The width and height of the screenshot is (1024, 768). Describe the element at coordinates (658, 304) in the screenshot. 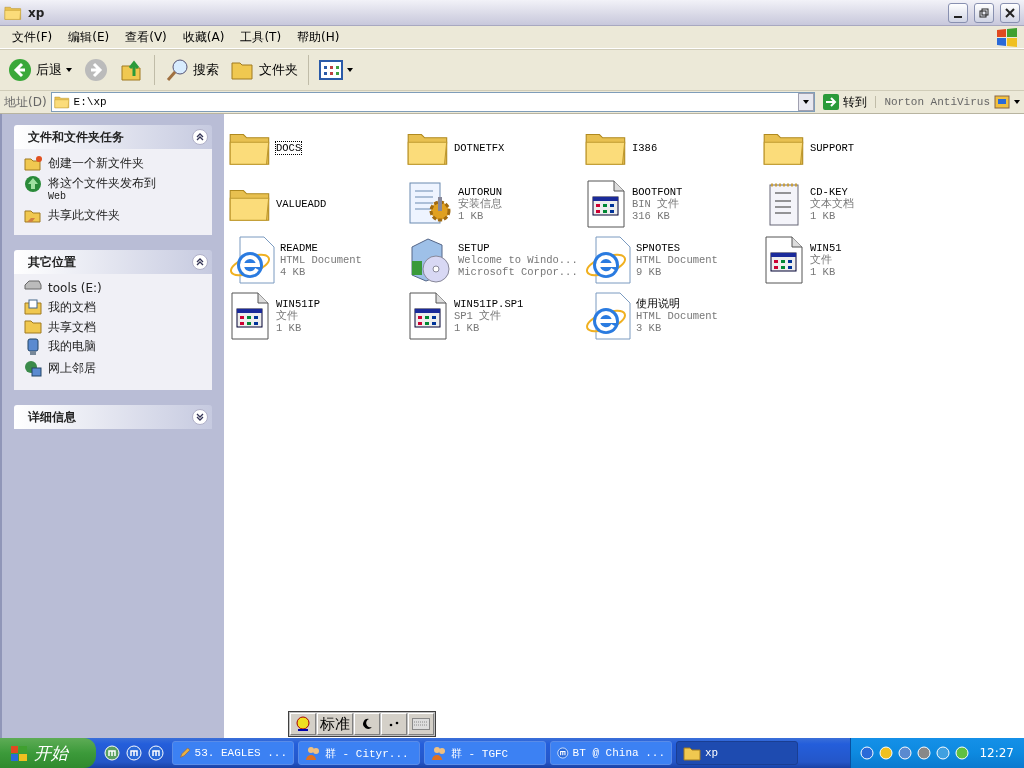

I see `file-name: 使用说明` at that location.